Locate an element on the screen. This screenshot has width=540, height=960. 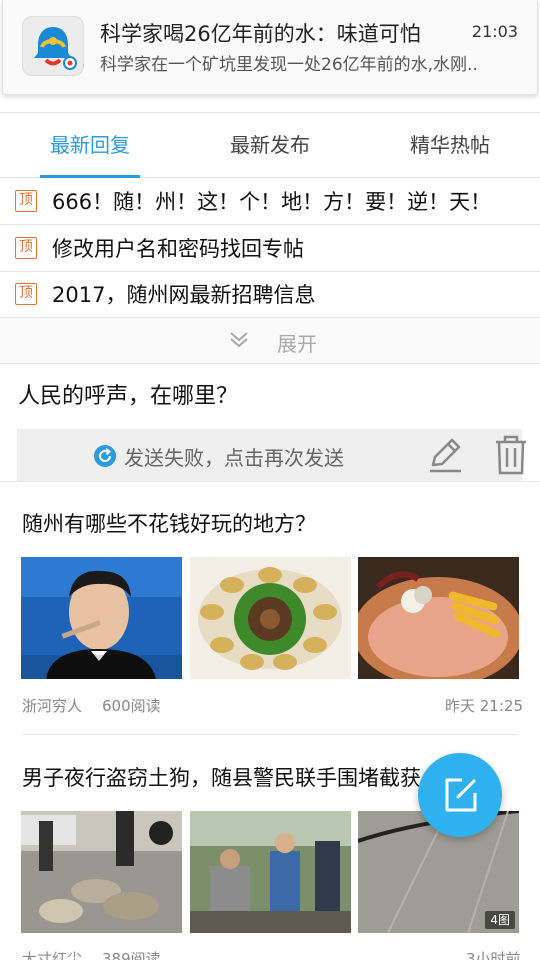
retry-icon is located at coordinates (105, 456).